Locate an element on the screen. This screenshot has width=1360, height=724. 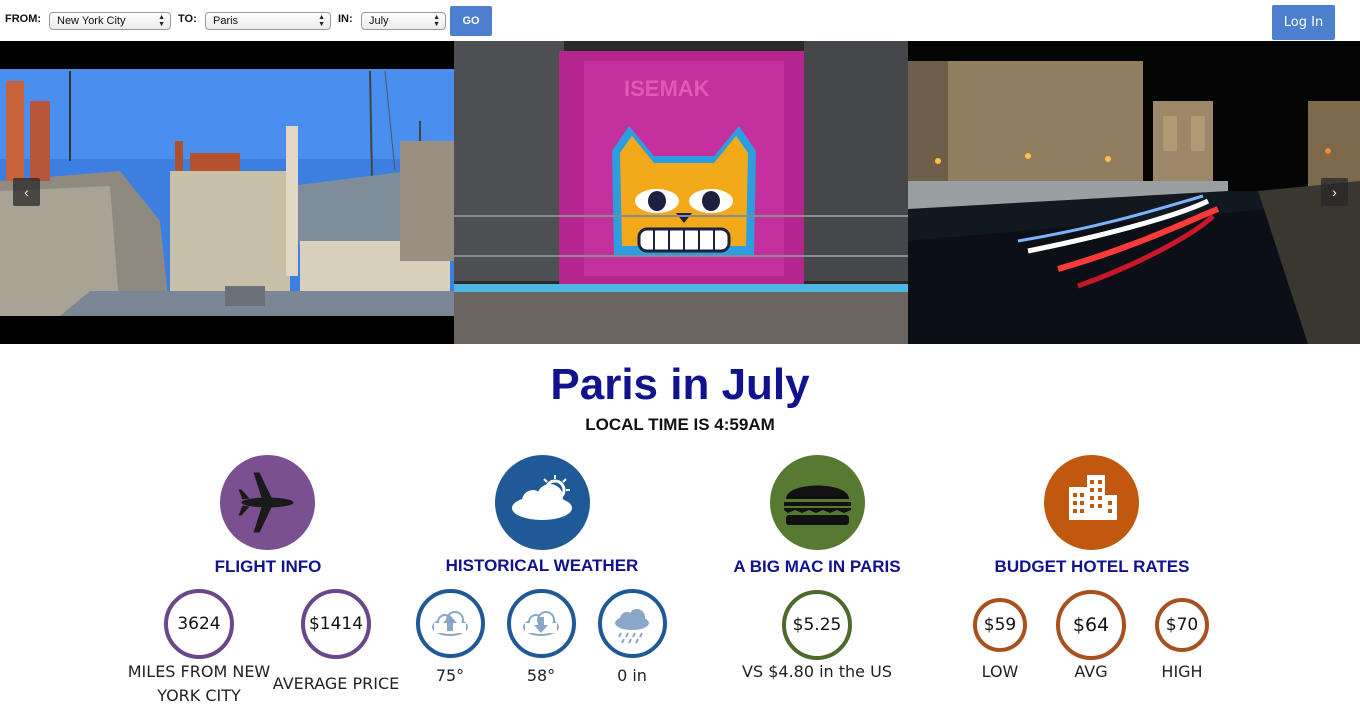
login-button: Log In is located at coordinates (1303, 22).